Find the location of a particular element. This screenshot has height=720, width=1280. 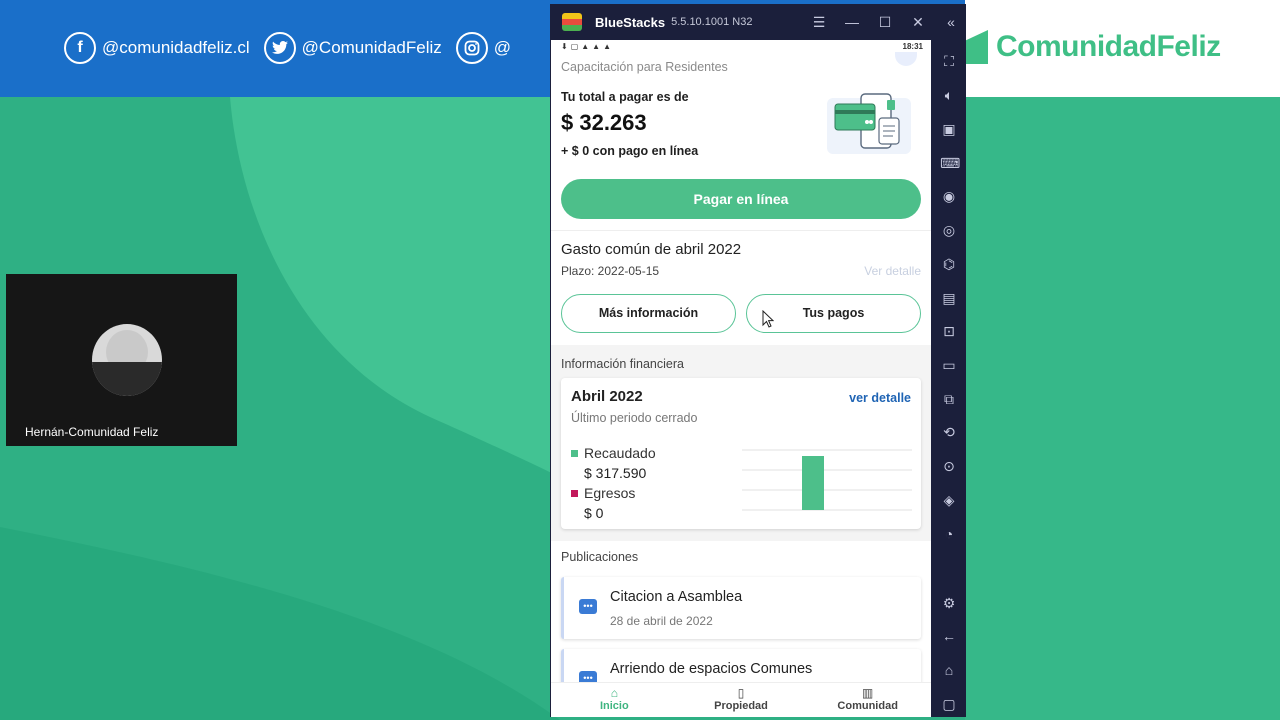

window-controls: ☰ — ☐ ✕ « is located at coordinates (885, 22).